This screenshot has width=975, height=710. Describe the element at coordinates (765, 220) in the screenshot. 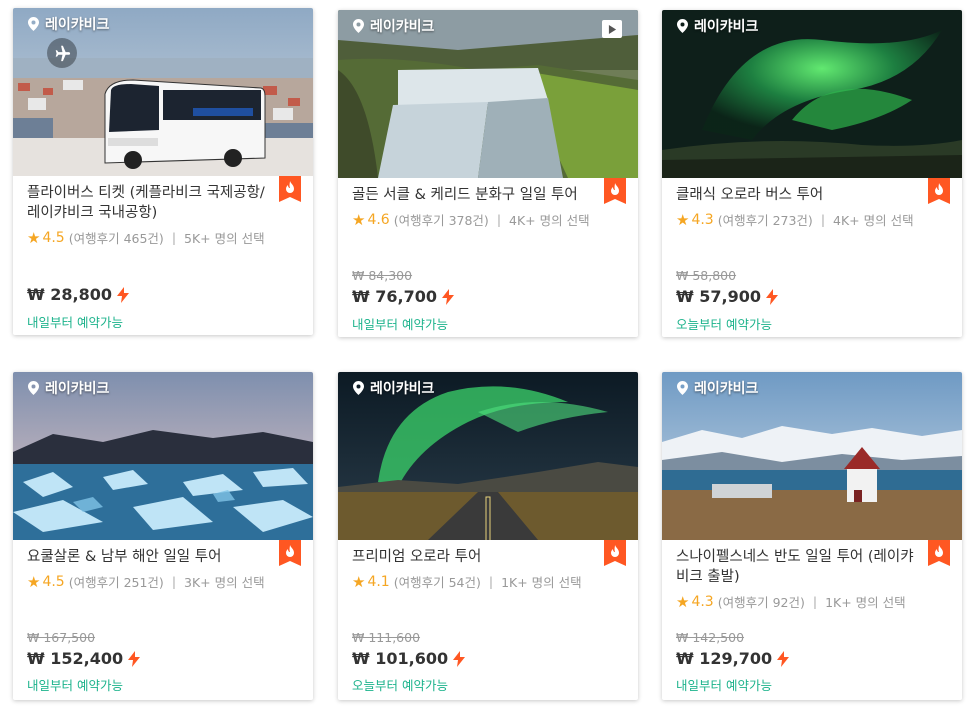

I see `review-count: (여행후기 273건)` at that location.